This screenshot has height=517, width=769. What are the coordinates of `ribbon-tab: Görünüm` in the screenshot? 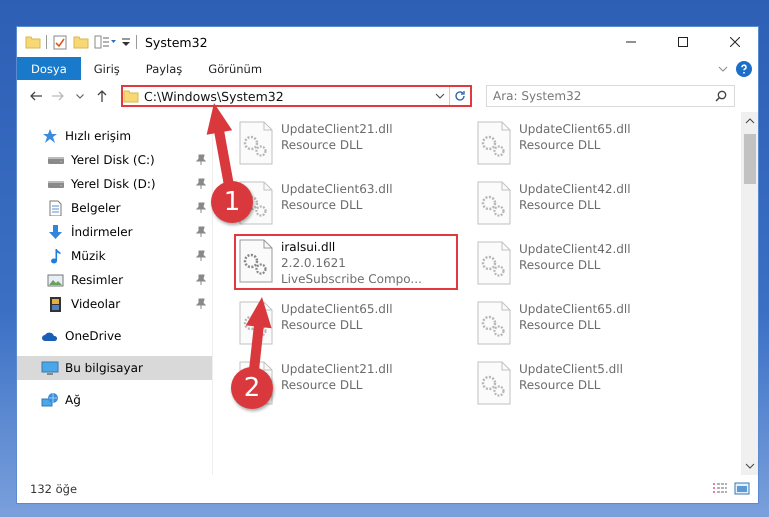 It's located at (235, 68).